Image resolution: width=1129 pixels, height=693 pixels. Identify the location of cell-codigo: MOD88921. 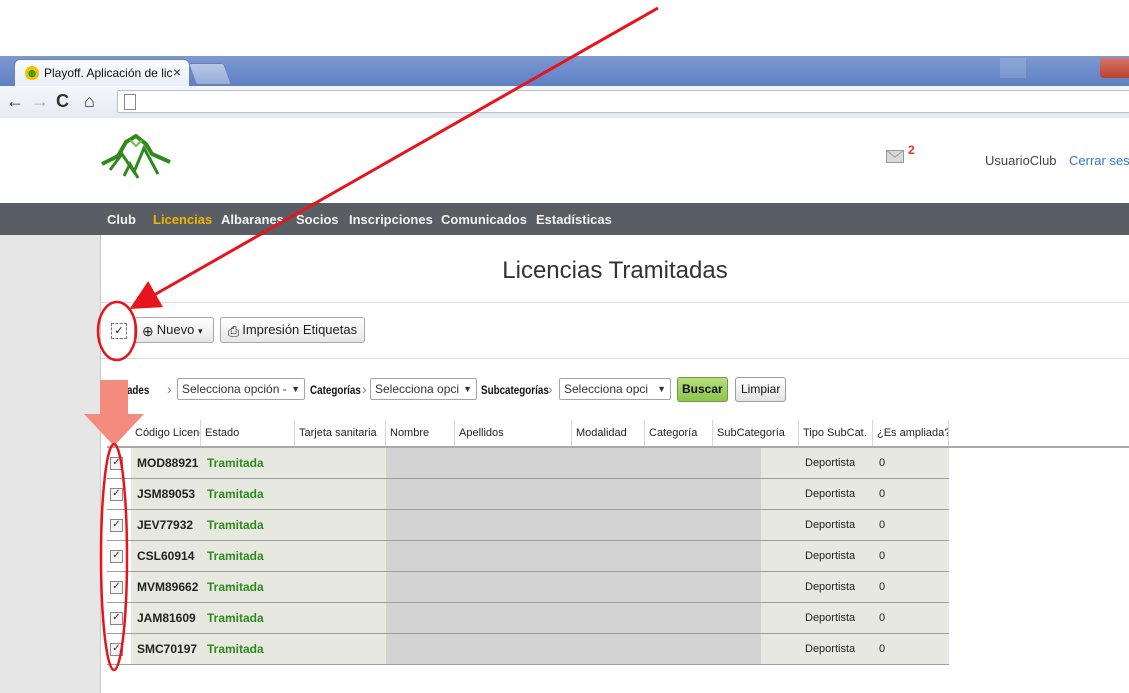
(166, 463).